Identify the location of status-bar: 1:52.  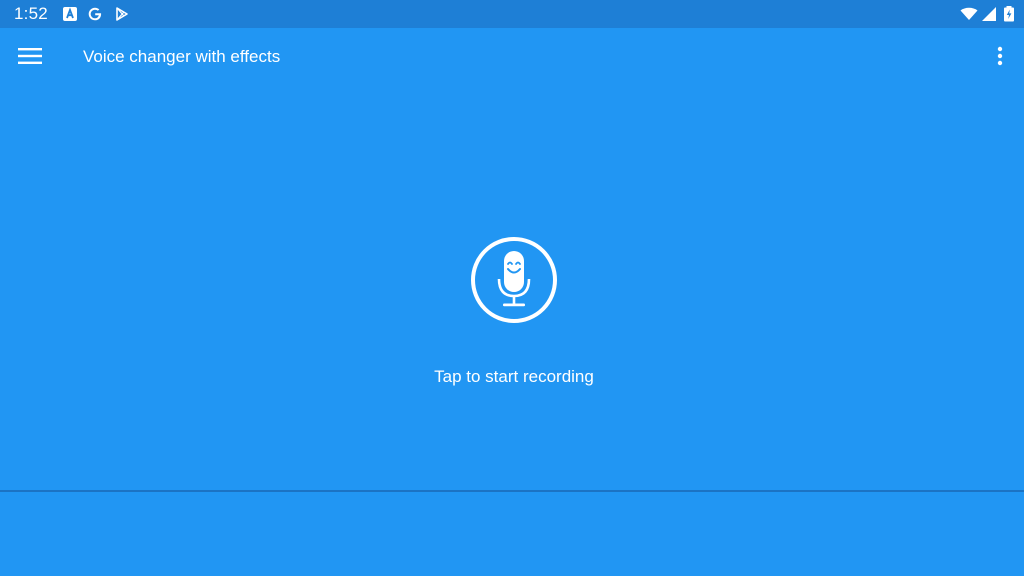
(512, 14).